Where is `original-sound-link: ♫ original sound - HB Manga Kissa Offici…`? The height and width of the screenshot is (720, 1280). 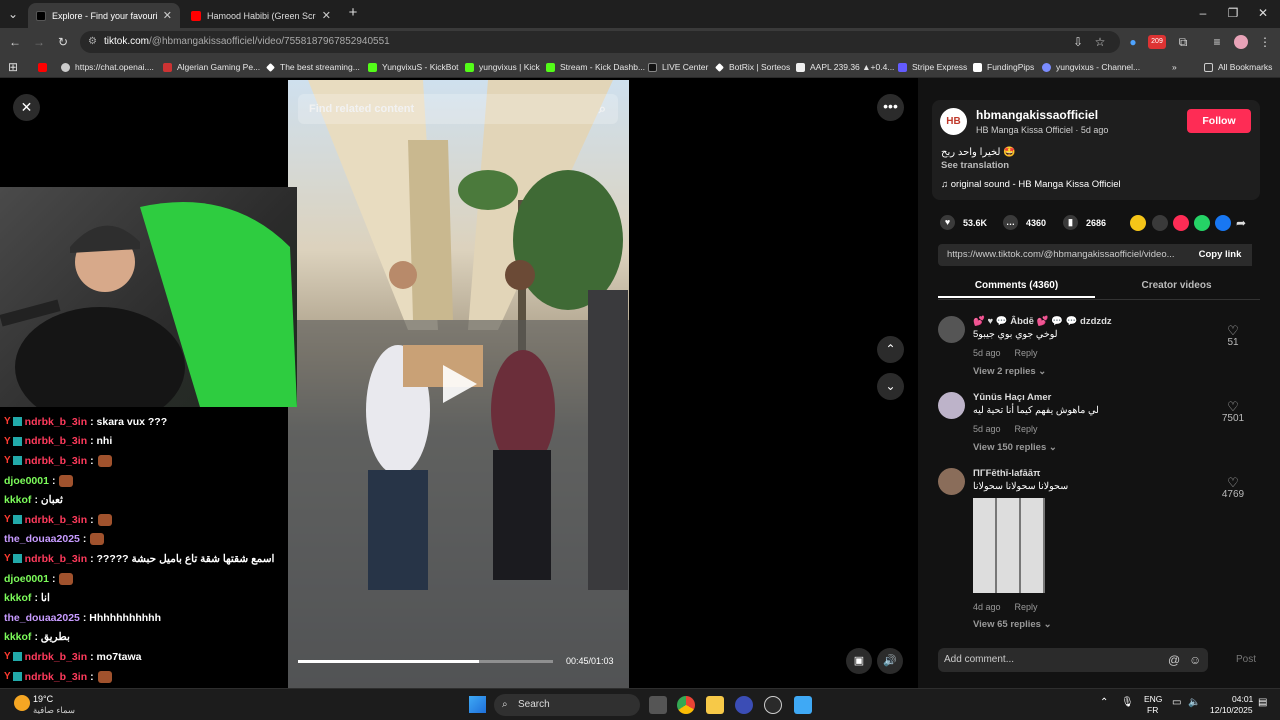 original-sound-link: ♫ original sound - HB Manga Kissa Offici… is located at coordinates (1031, 184).